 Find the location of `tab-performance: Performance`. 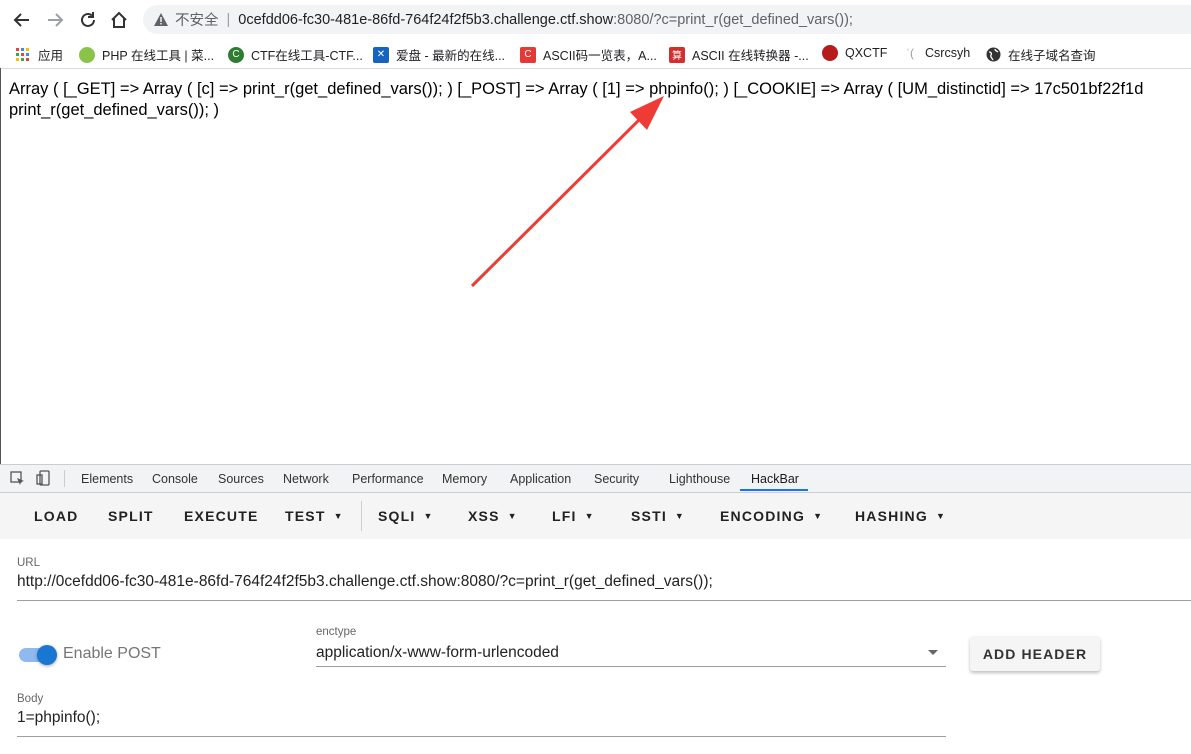

tab-performance: Performance is located at coordinates (388, 479).